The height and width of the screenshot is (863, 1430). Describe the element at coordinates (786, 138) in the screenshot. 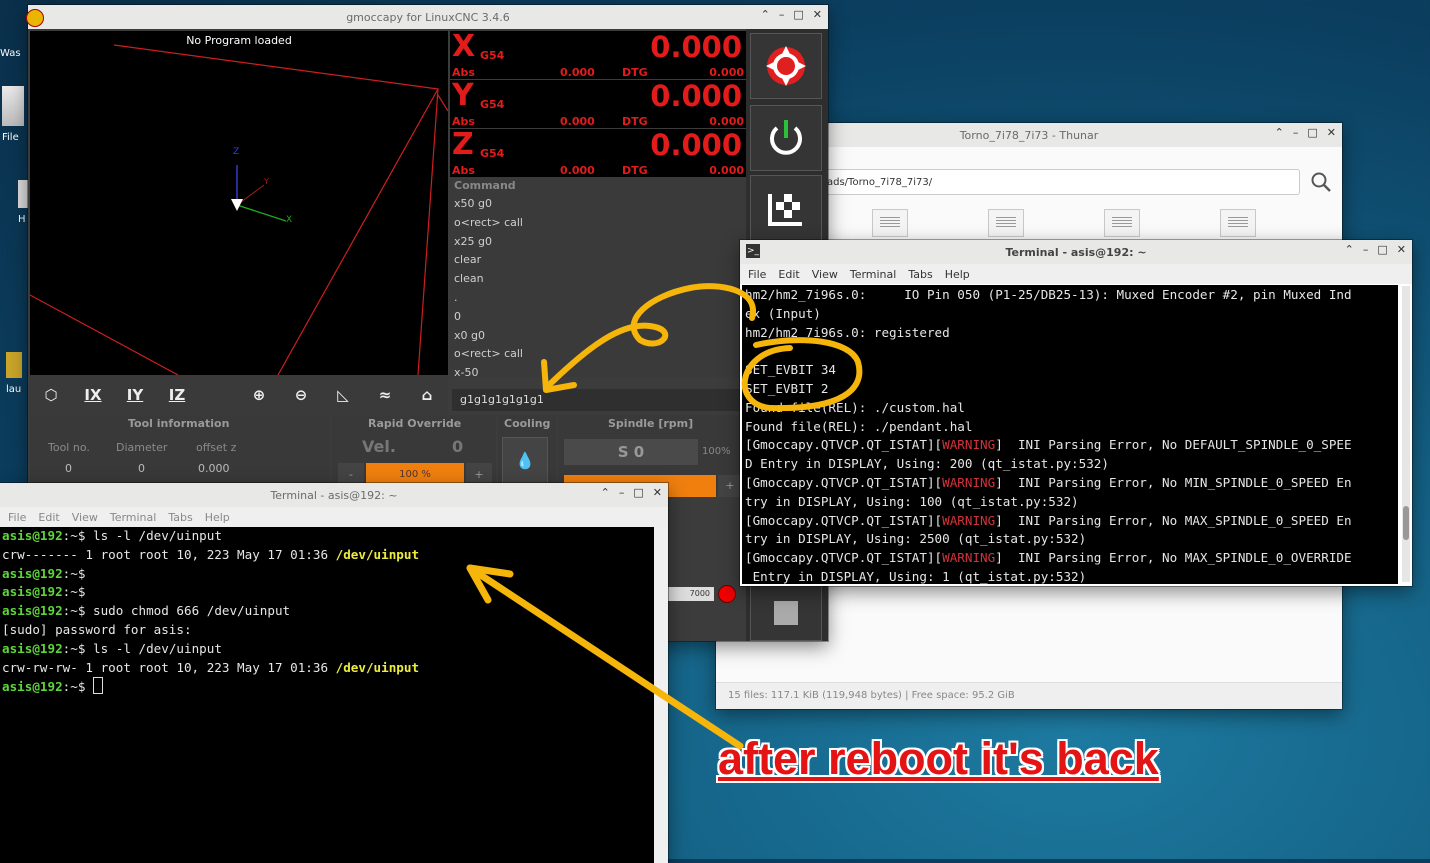

I see `power-button` at that location.